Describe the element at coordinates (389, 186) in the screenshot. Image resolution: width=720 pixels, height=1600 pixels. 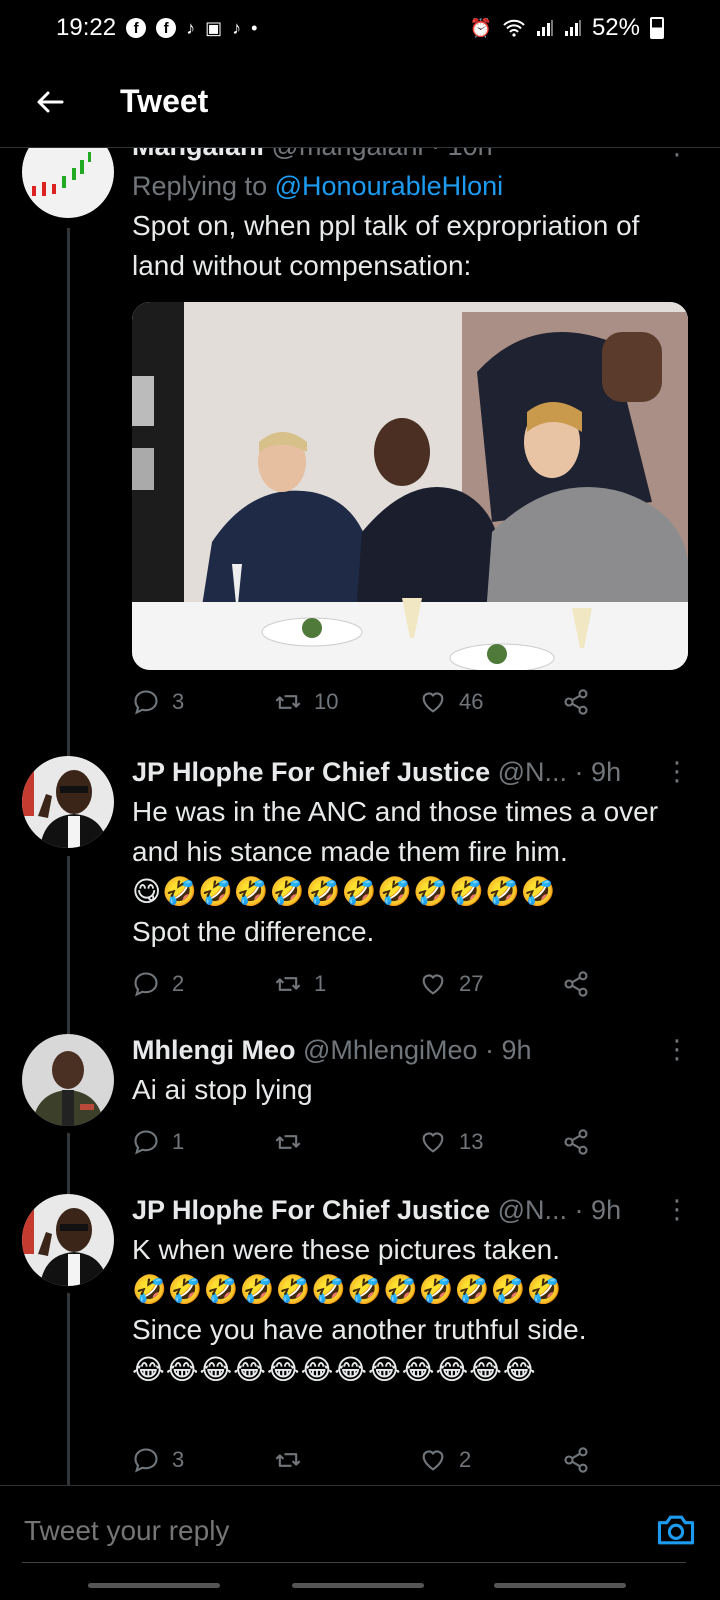
I see `replying-handle-link: @HonourableHloni` at that location.